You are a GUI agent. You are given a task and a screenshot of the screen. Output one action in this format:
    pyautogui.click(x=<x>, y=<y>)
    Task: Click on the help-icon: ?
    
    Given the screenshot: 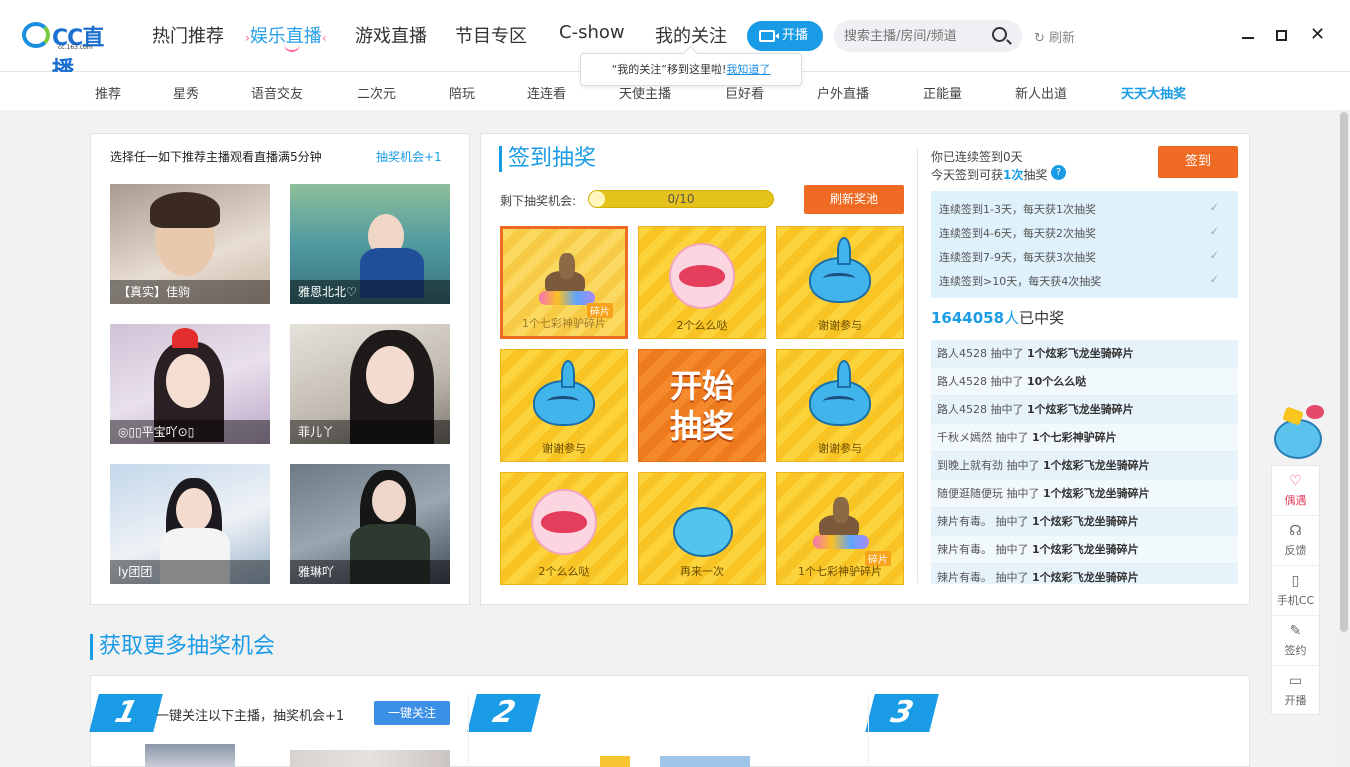 What is the action you would take?
    pyautogui.click(x=1058, y=172)
    